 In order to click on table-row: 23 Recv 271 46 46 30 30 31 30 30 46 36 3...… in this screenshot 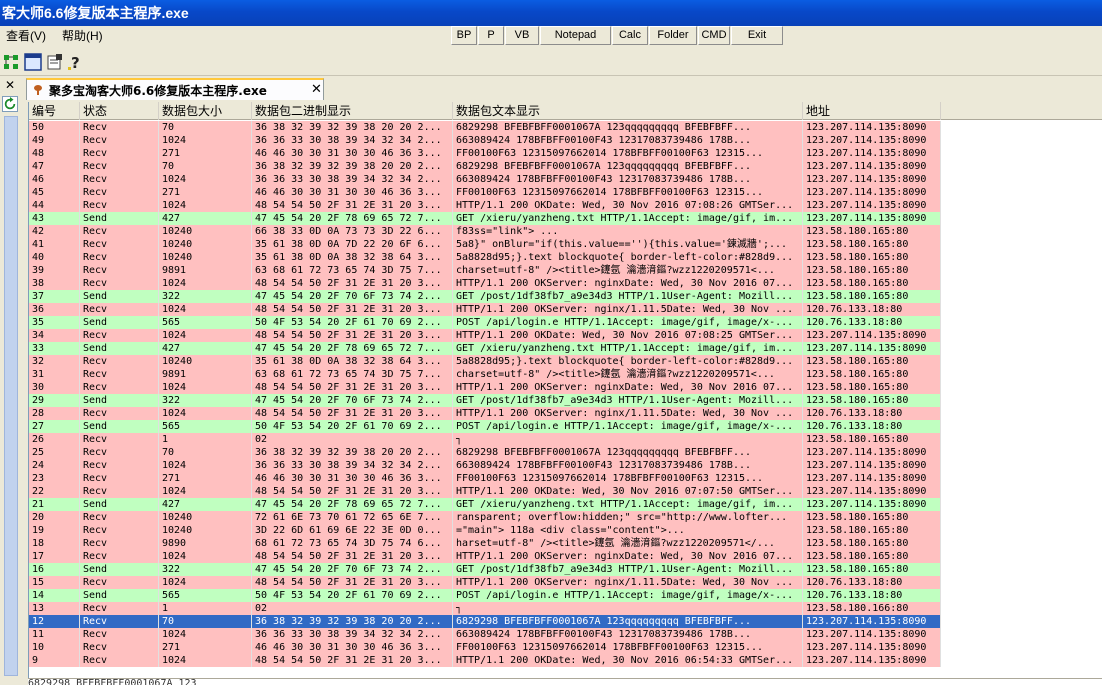, I will do `click(485, 478)`.